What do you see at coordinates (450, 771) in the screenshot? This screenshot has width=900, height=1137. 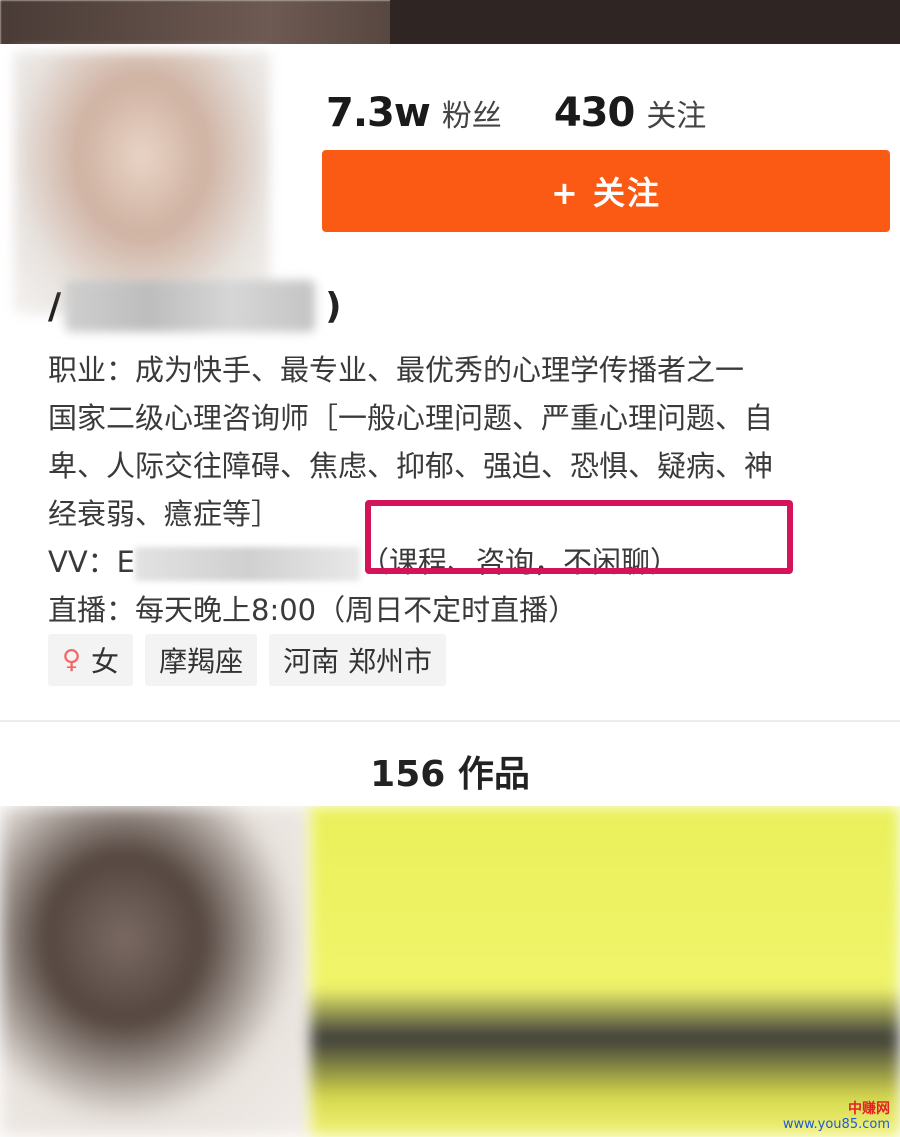 I see `works-count-tab: 156 作品` at bounding box center [450, 771].